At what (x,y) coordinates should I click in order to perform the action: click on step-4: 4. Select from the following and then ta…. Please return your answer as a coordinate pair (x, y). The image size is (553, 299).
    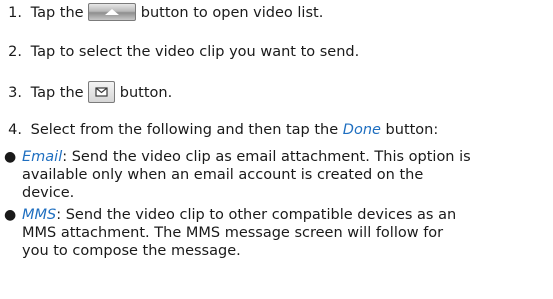
    Looking at the image, I should click on (219, 130).